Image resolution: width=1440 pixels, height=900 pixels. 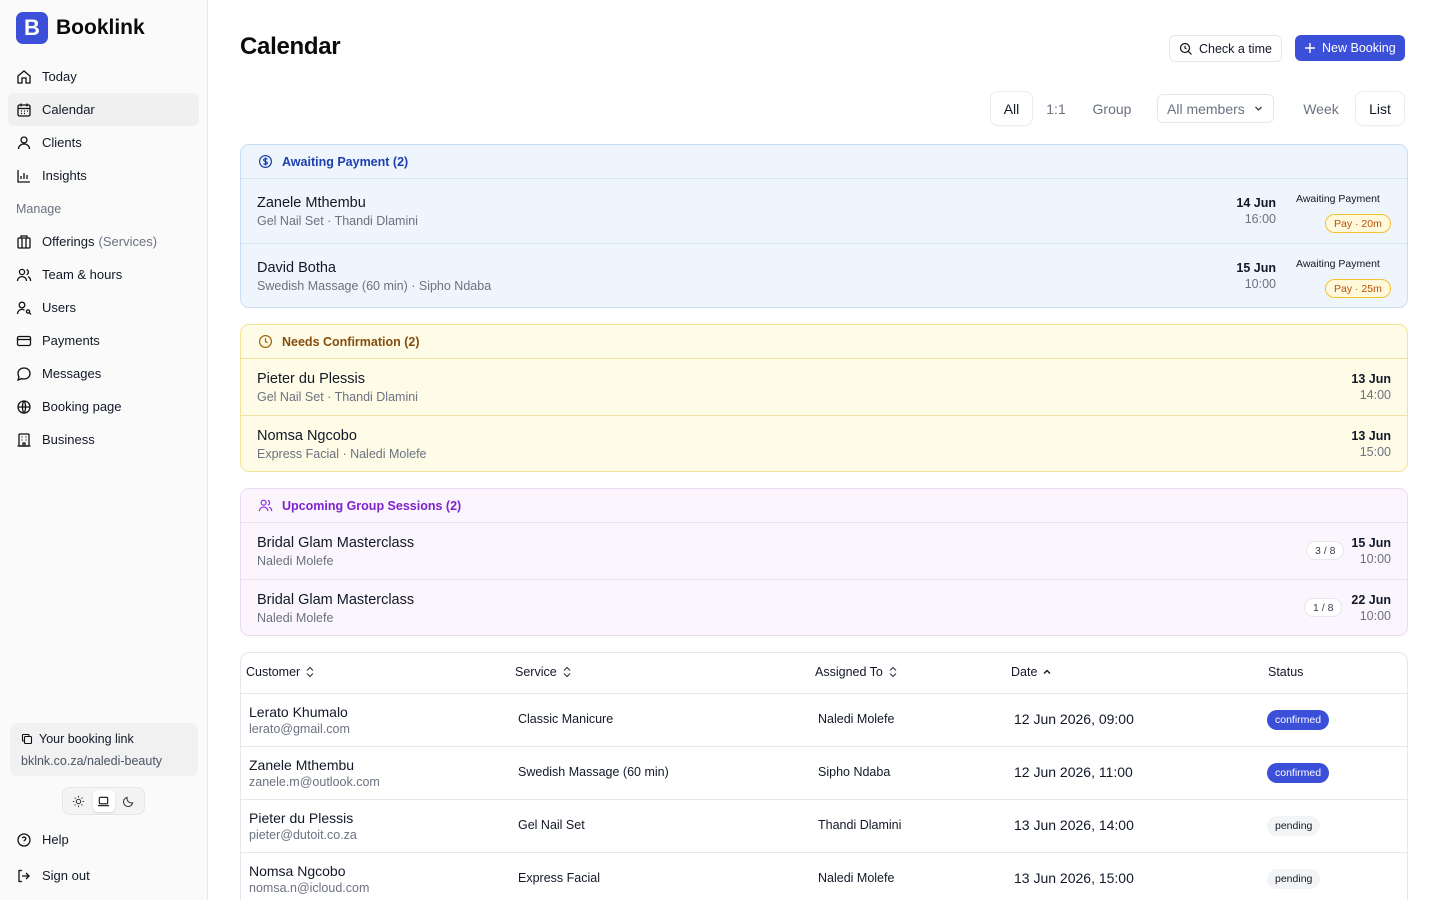 What do you see at coordinates (27, 739) in the screenshot?
I see `copy-icon` at bounding box center [27, 739].